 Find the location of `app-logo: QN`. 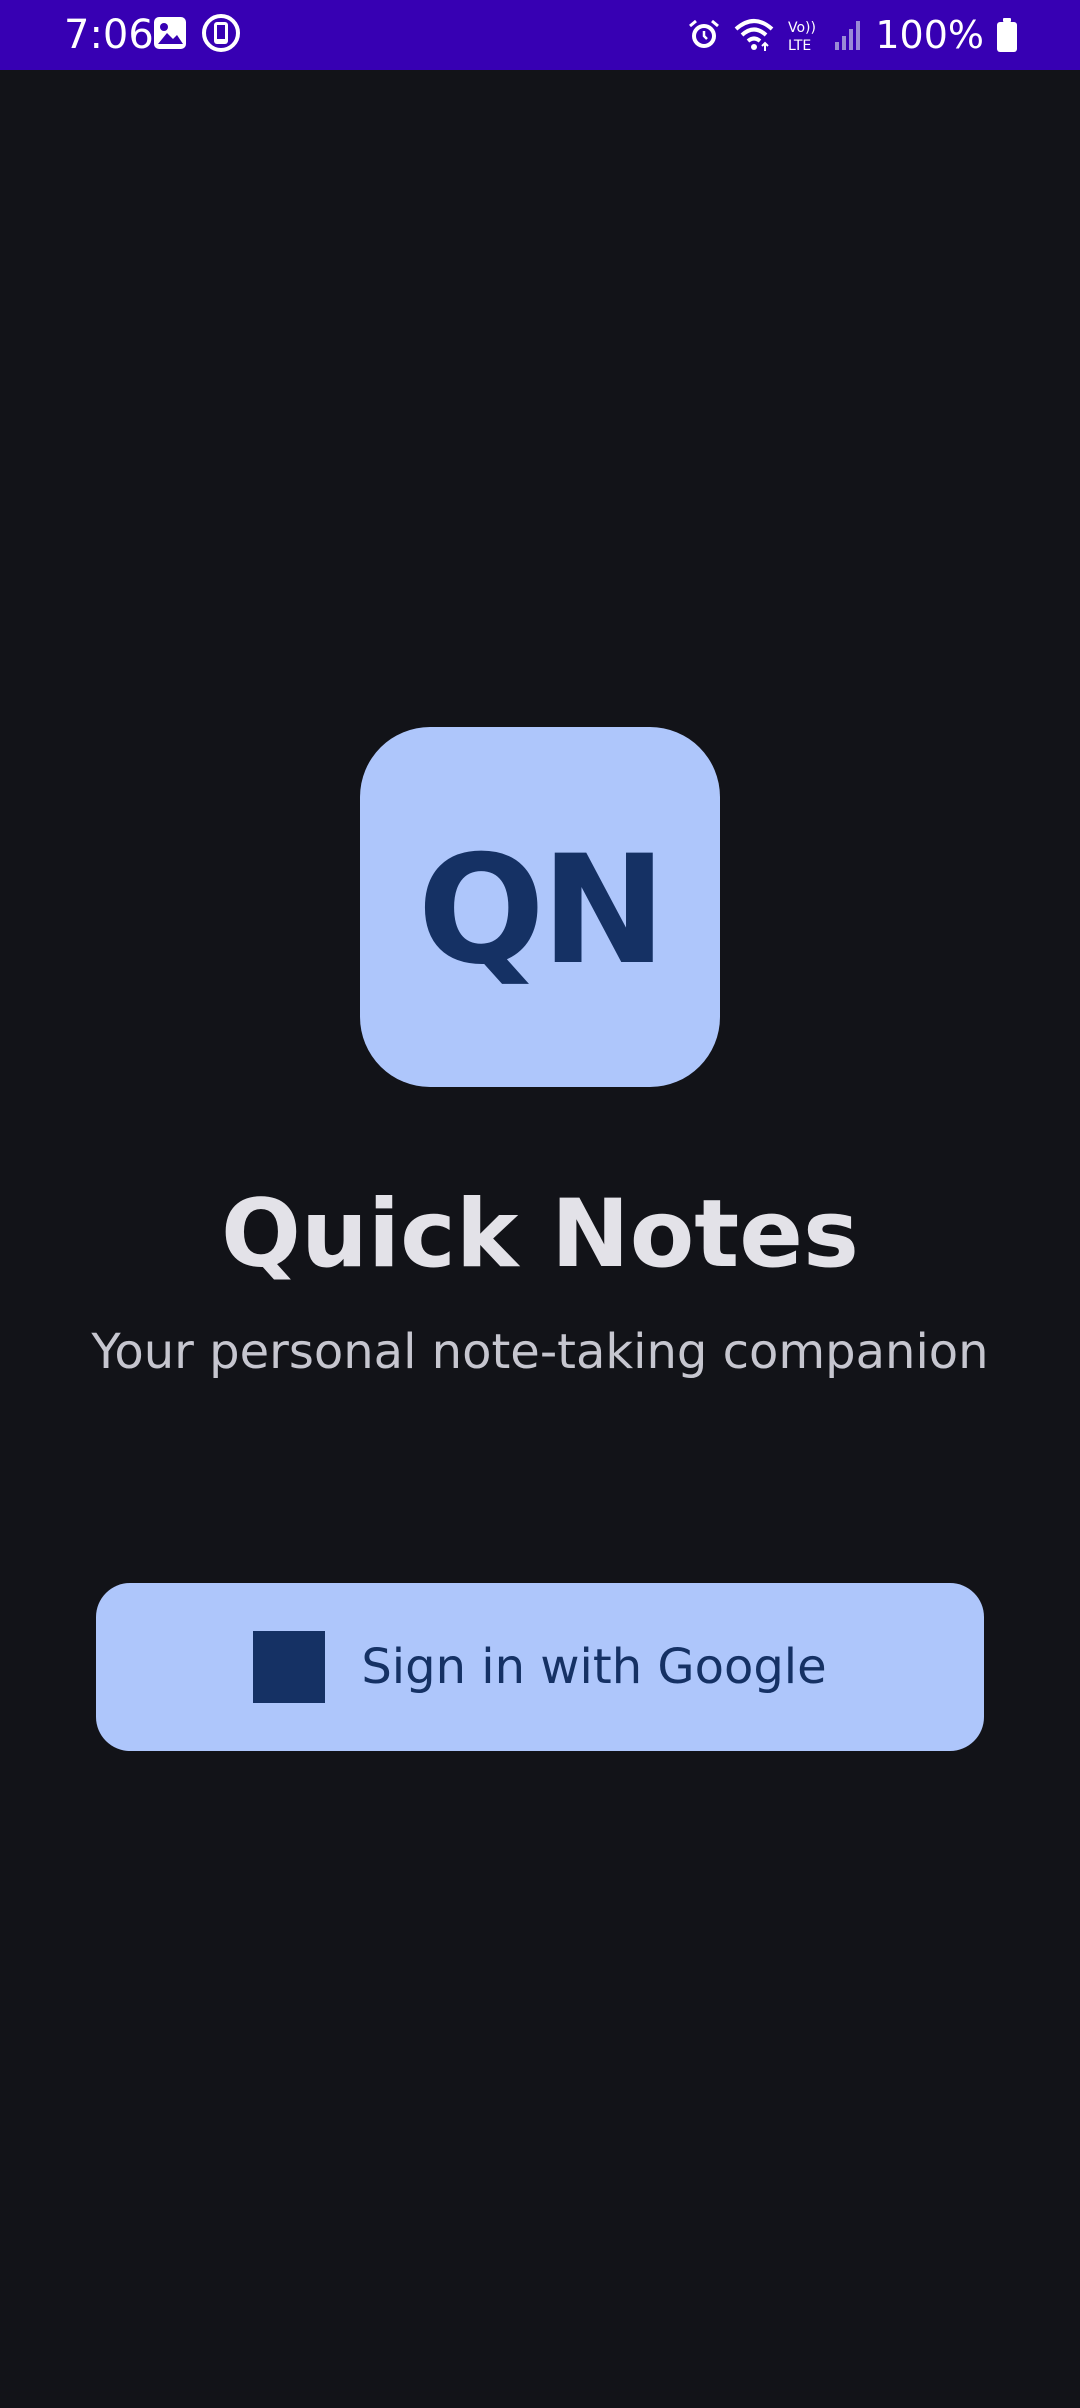

app-logo: QN is located at coordinates (540, 907).